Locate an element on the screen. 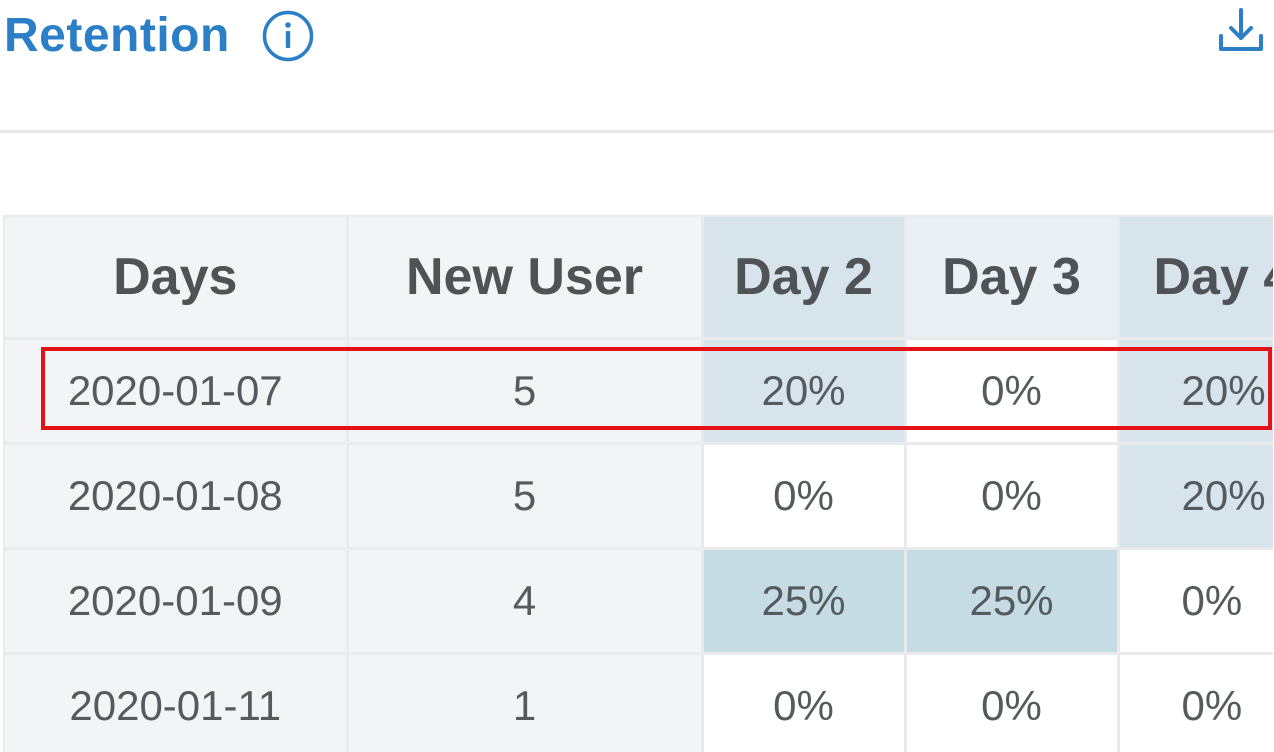  date-cell: 2020-01-09 is located at coordinates (177, 601).